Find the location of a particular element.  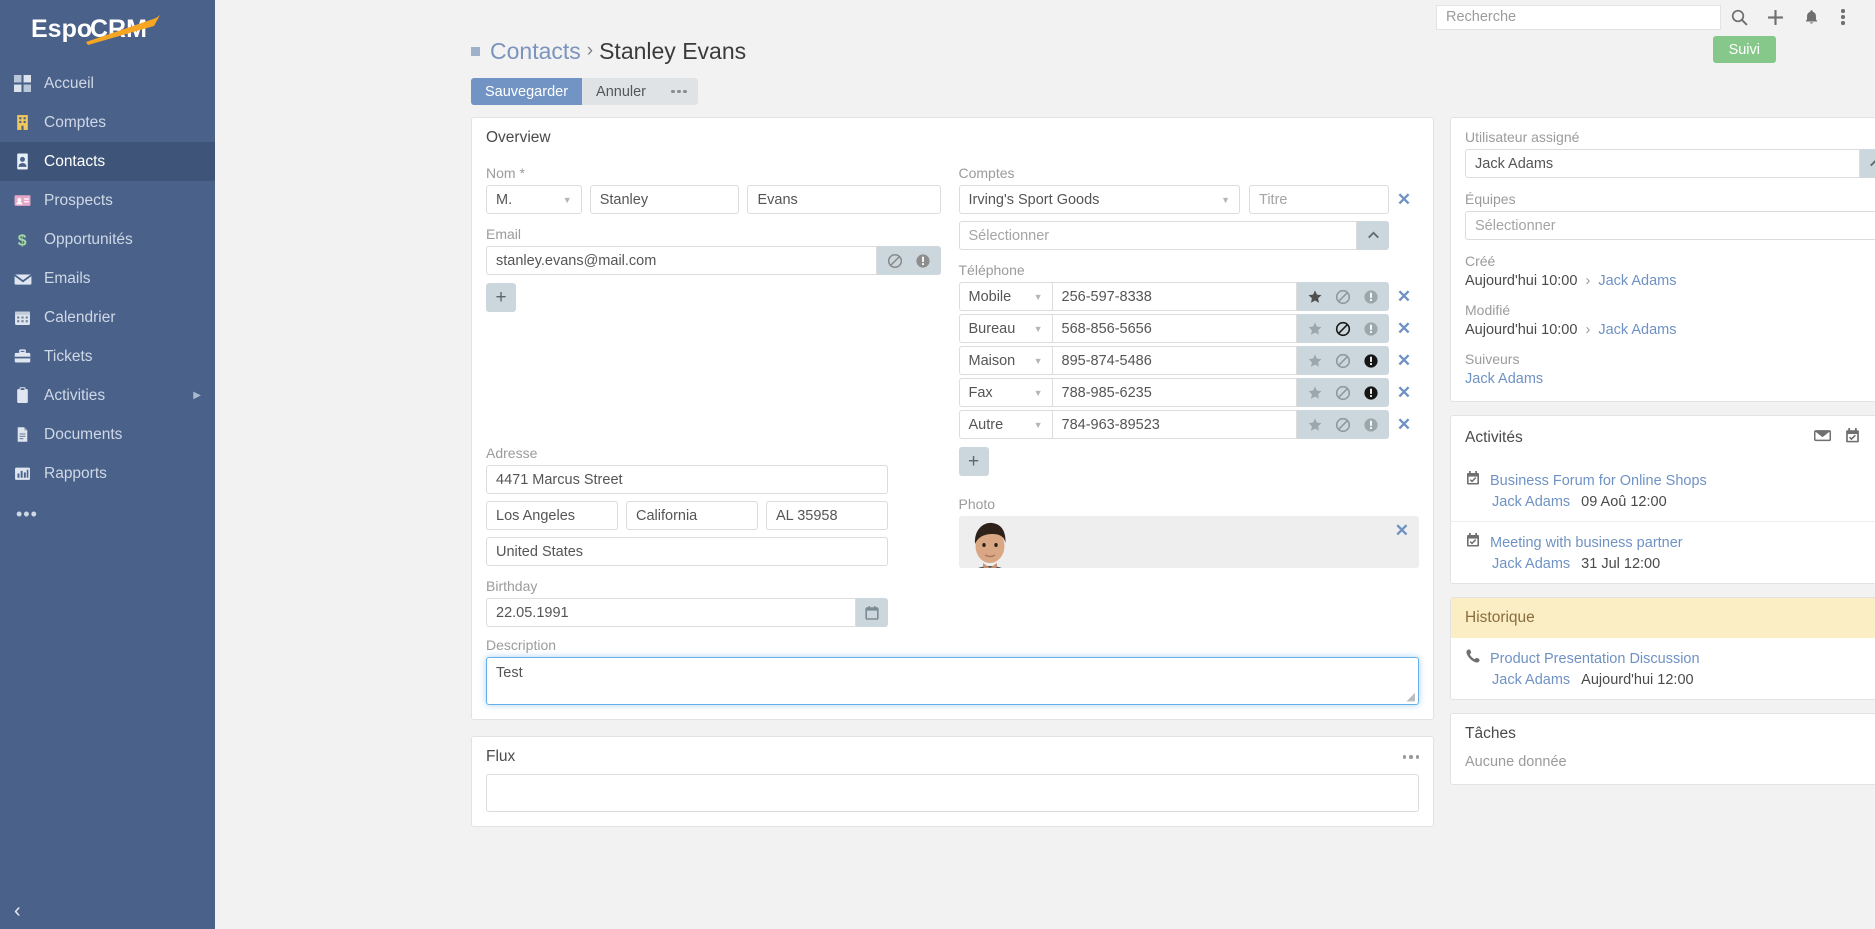

created-user-link: Jack Adams is located at coordinates (1637, 281).